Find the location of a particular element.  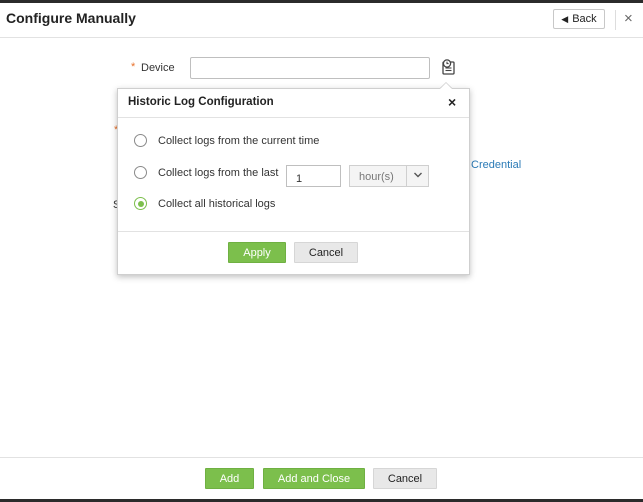

page-title: Configure Manually is located at coordinates (71, 18).